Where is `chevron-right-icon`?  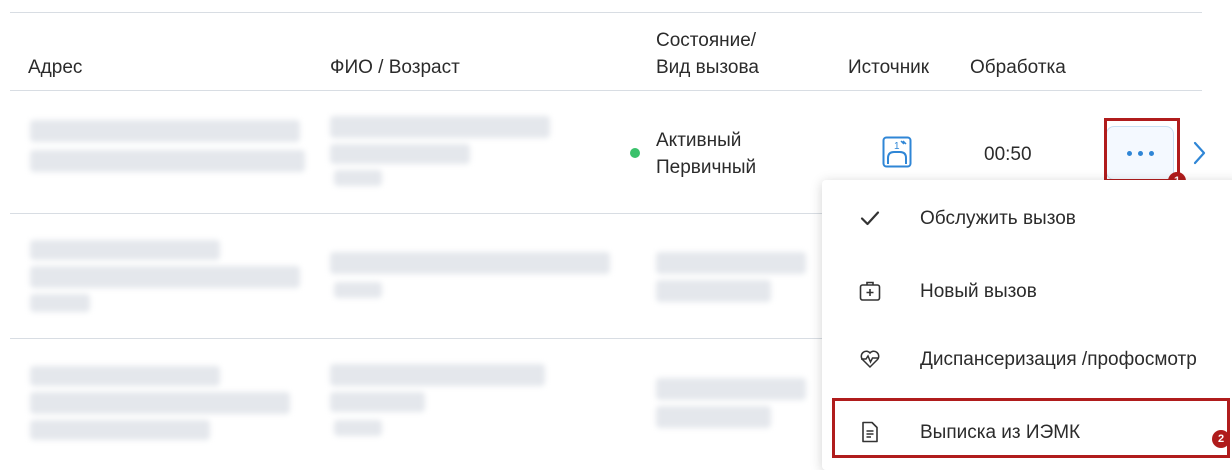
chevron-right-icon is located at coordinates (1200, 153).